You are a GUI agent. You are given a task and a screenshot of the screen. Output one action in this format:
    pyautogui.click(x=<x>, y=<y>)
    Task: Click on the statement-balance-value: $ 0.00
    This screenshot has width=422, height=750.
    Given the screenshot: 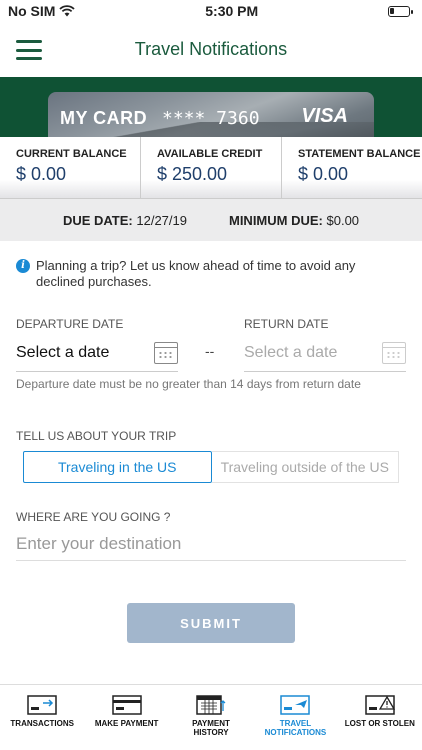 What is the action you would take?
    pyautogui.click(x=323, y=174)
    